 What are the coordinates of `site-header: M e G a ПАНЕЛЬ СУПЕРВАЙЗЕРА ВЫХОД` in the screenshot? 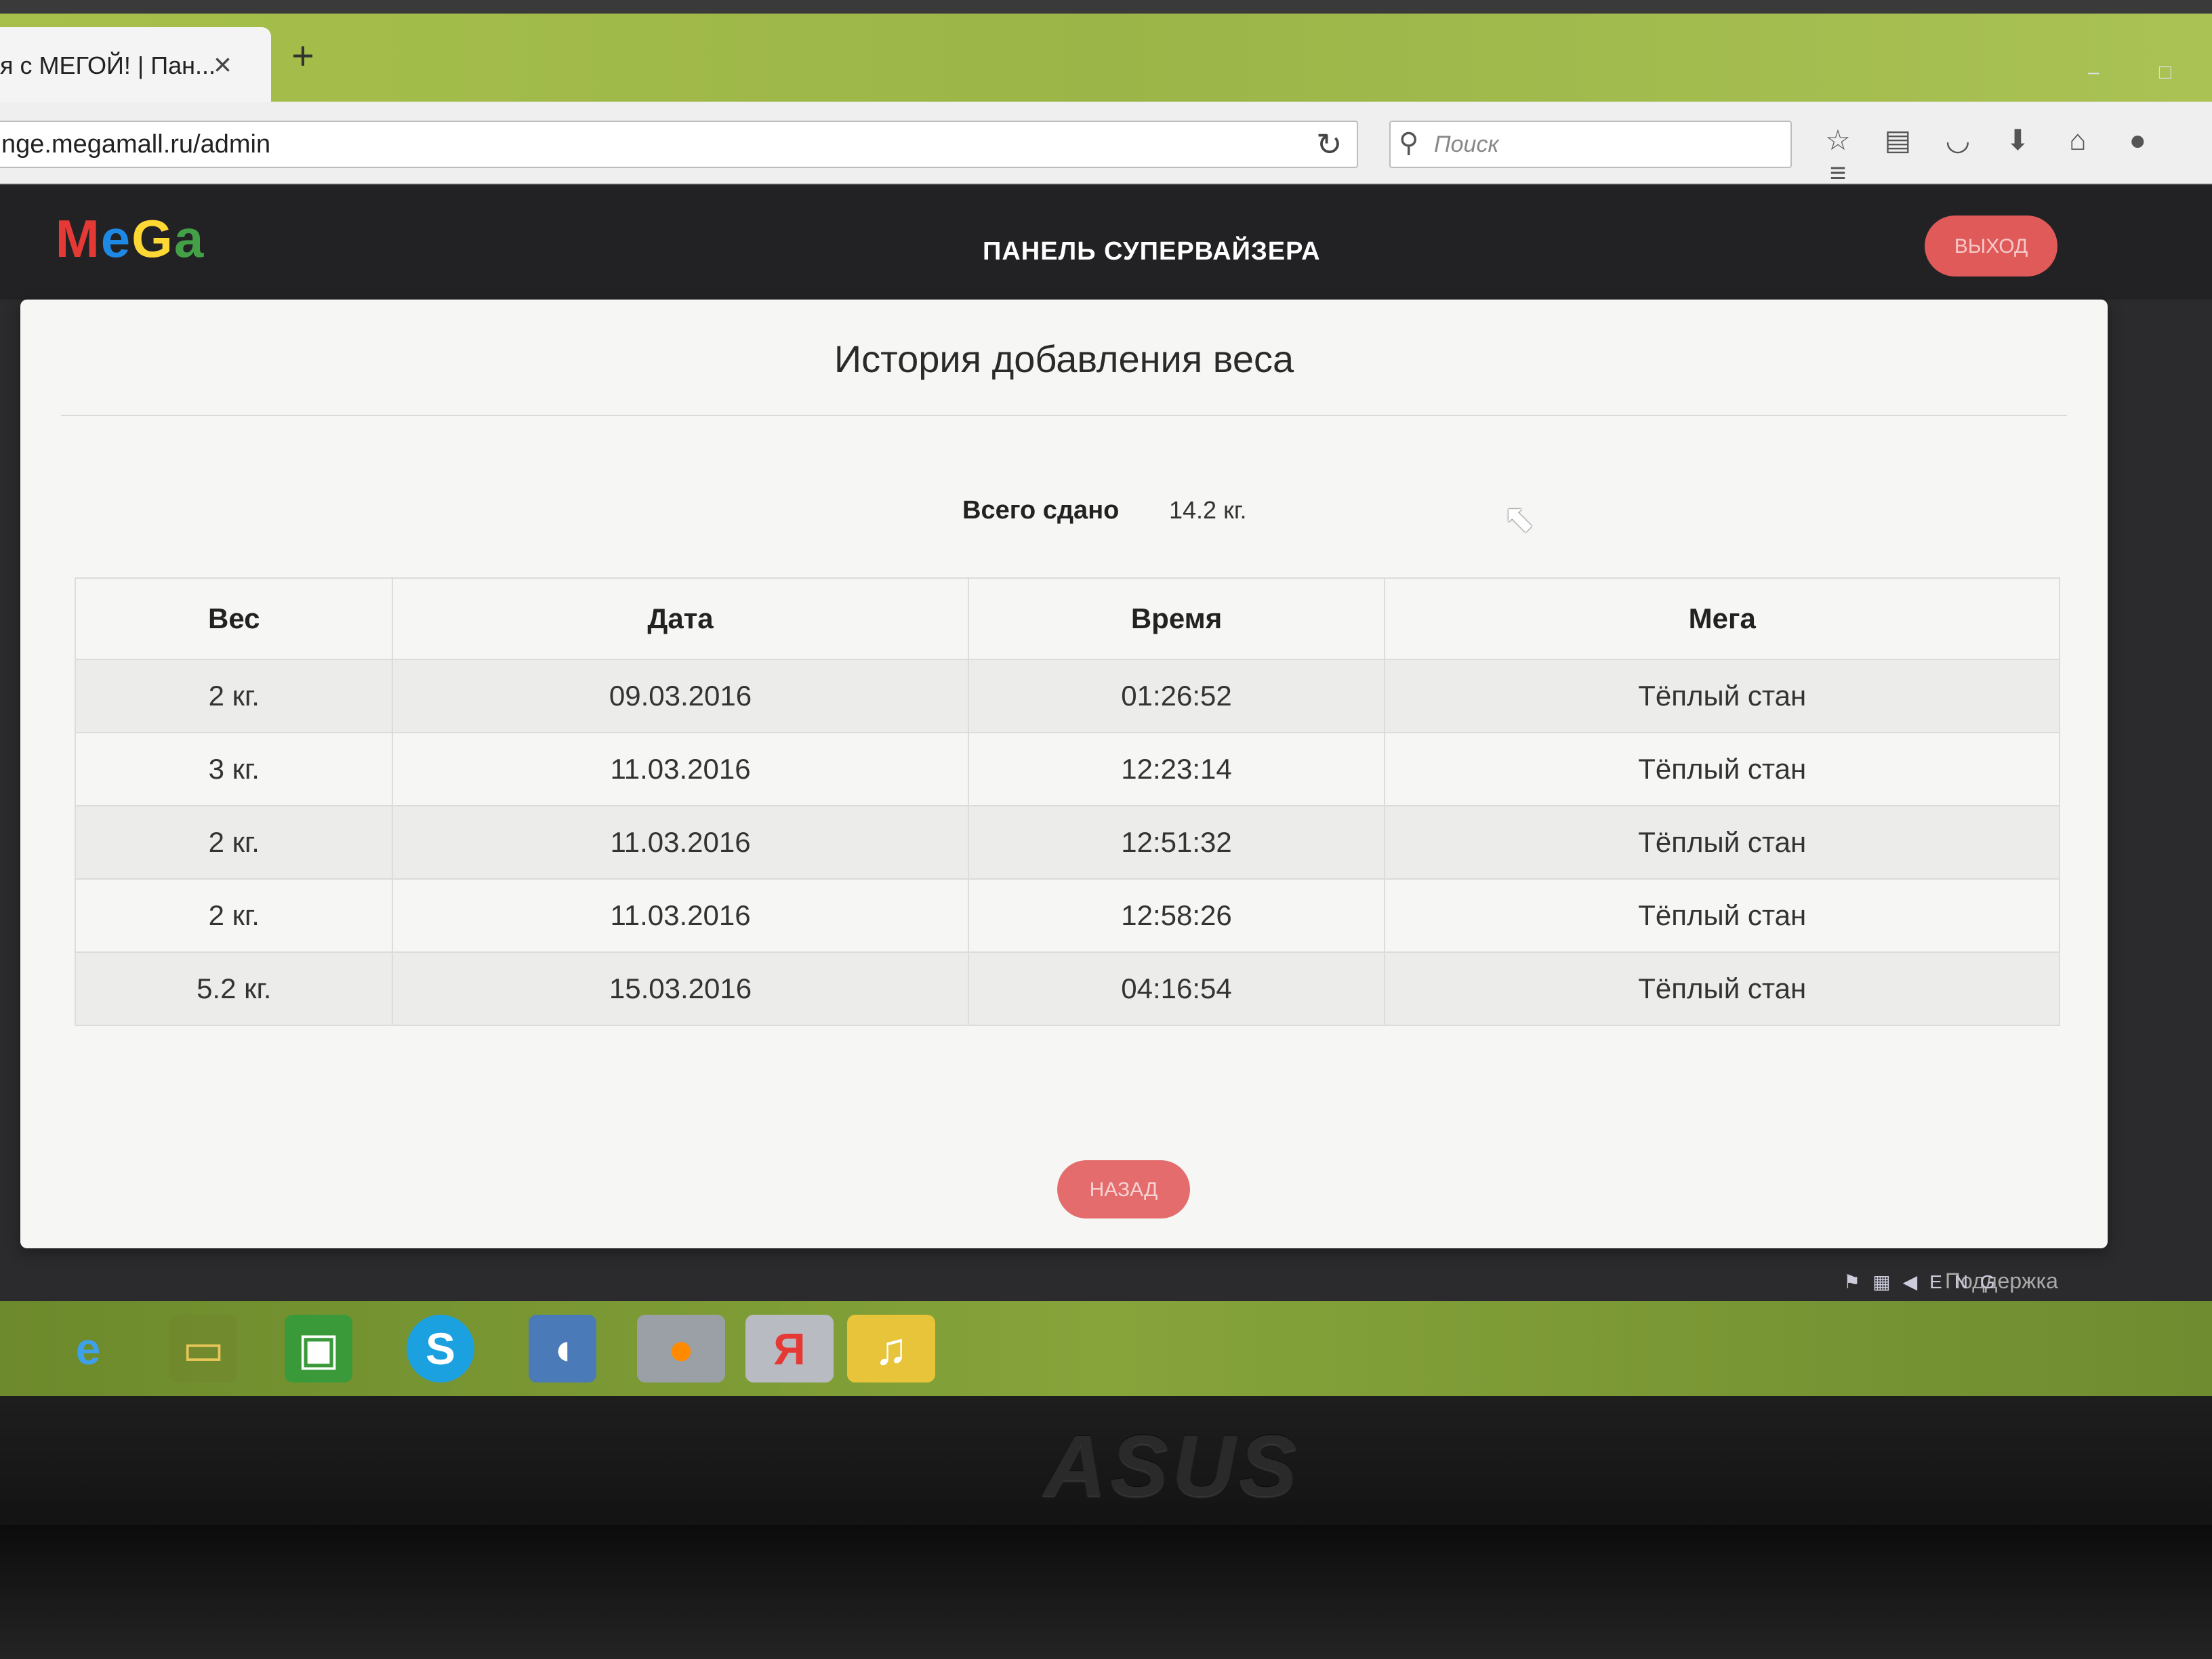 It's located at (1106, 242).